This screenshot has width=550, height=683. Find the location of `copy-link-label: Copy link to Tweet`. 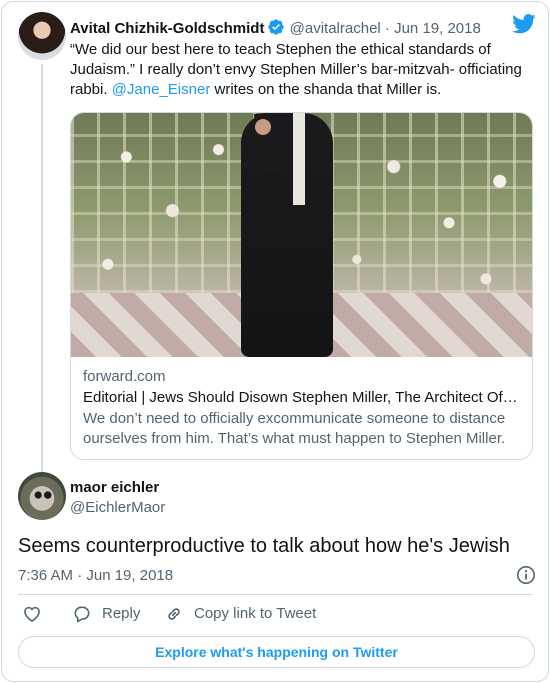

copy-link-label: Copy link to Tweet is located at coordinates (255, 613).